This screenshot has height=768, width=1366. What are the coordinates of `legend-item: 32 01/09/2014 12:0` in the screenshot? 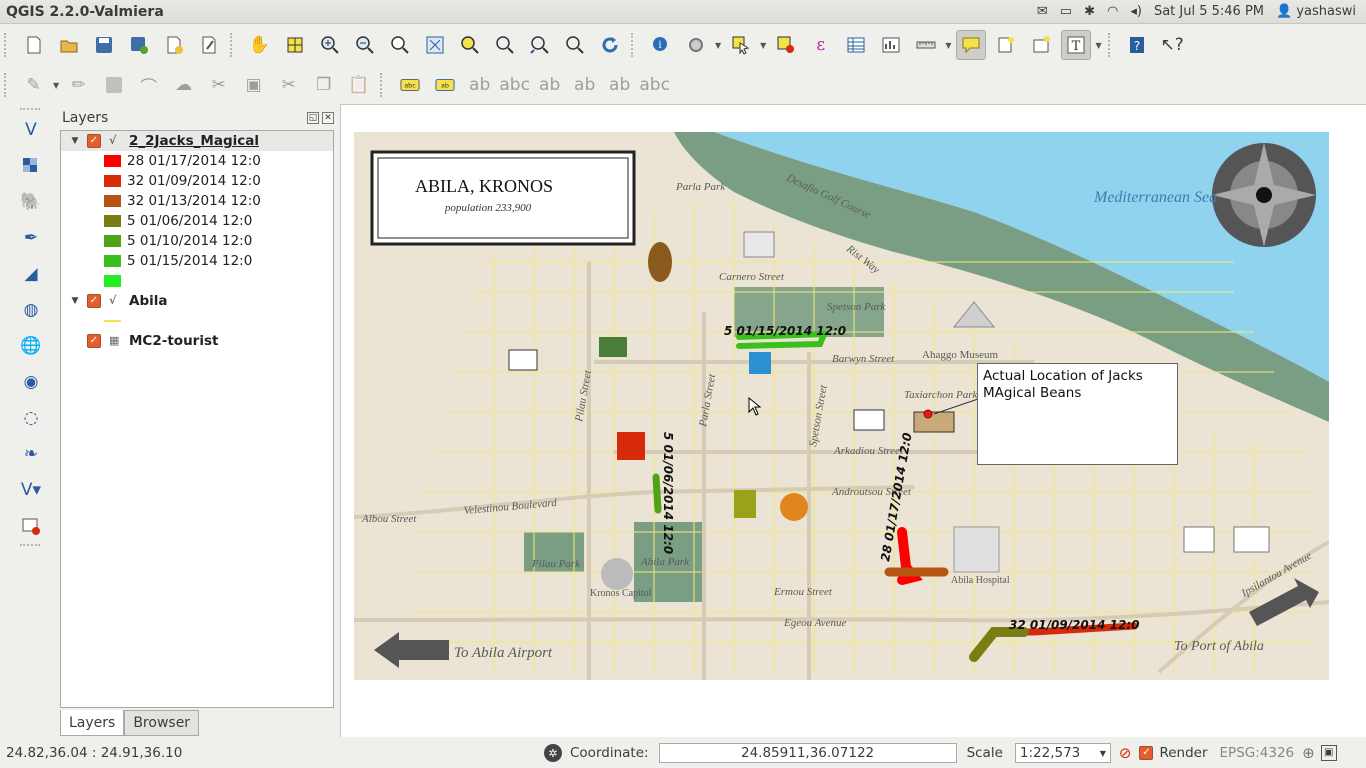 It's located at (197, 181).